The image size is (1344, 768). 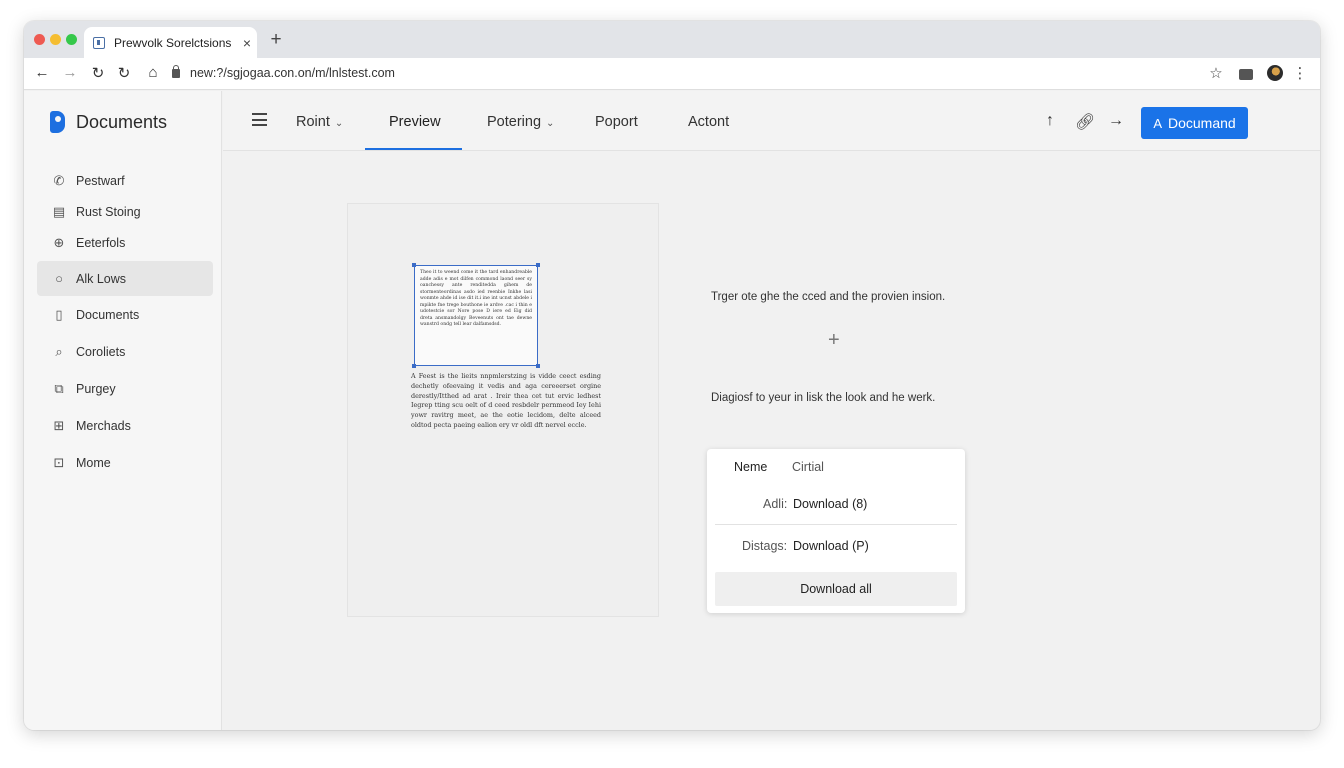 I want to click on download-all-button: Download all, so click(x=836, y=589).